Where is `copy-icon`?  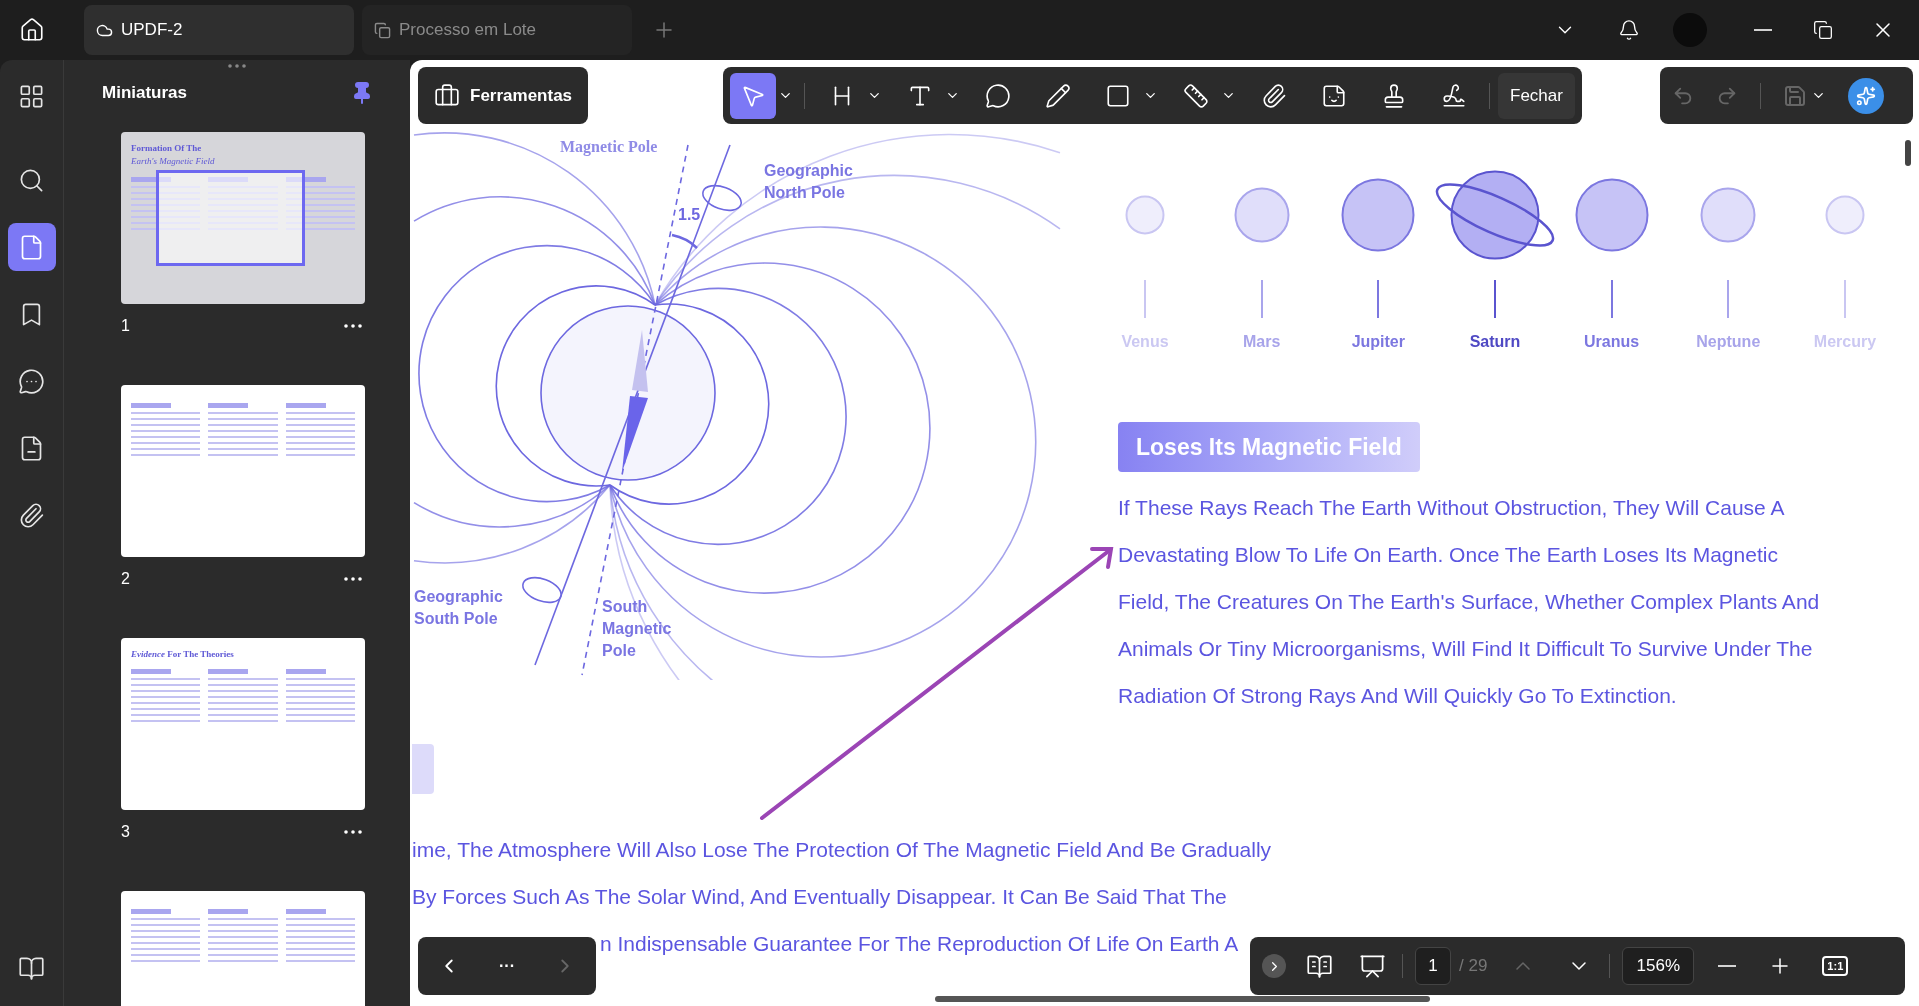 copy-icon is located at coordinates (382, 30).